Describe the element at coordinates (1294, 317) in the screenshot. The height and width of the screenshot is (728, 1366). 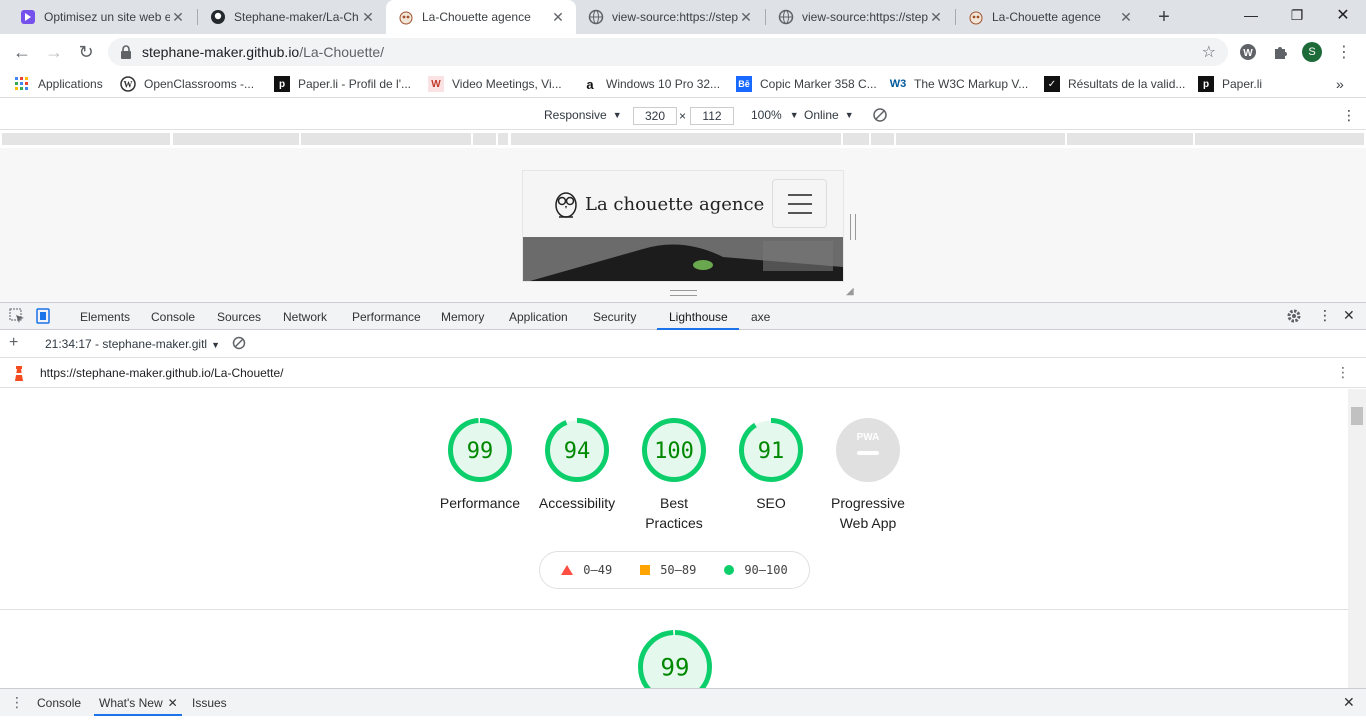
I see `settings-gear-icon` at that location.